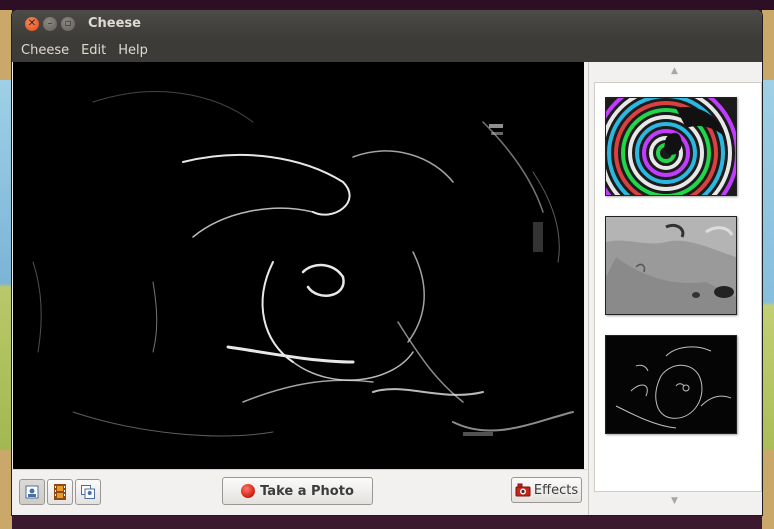  I want to click on film-icon, so click(60, 492).